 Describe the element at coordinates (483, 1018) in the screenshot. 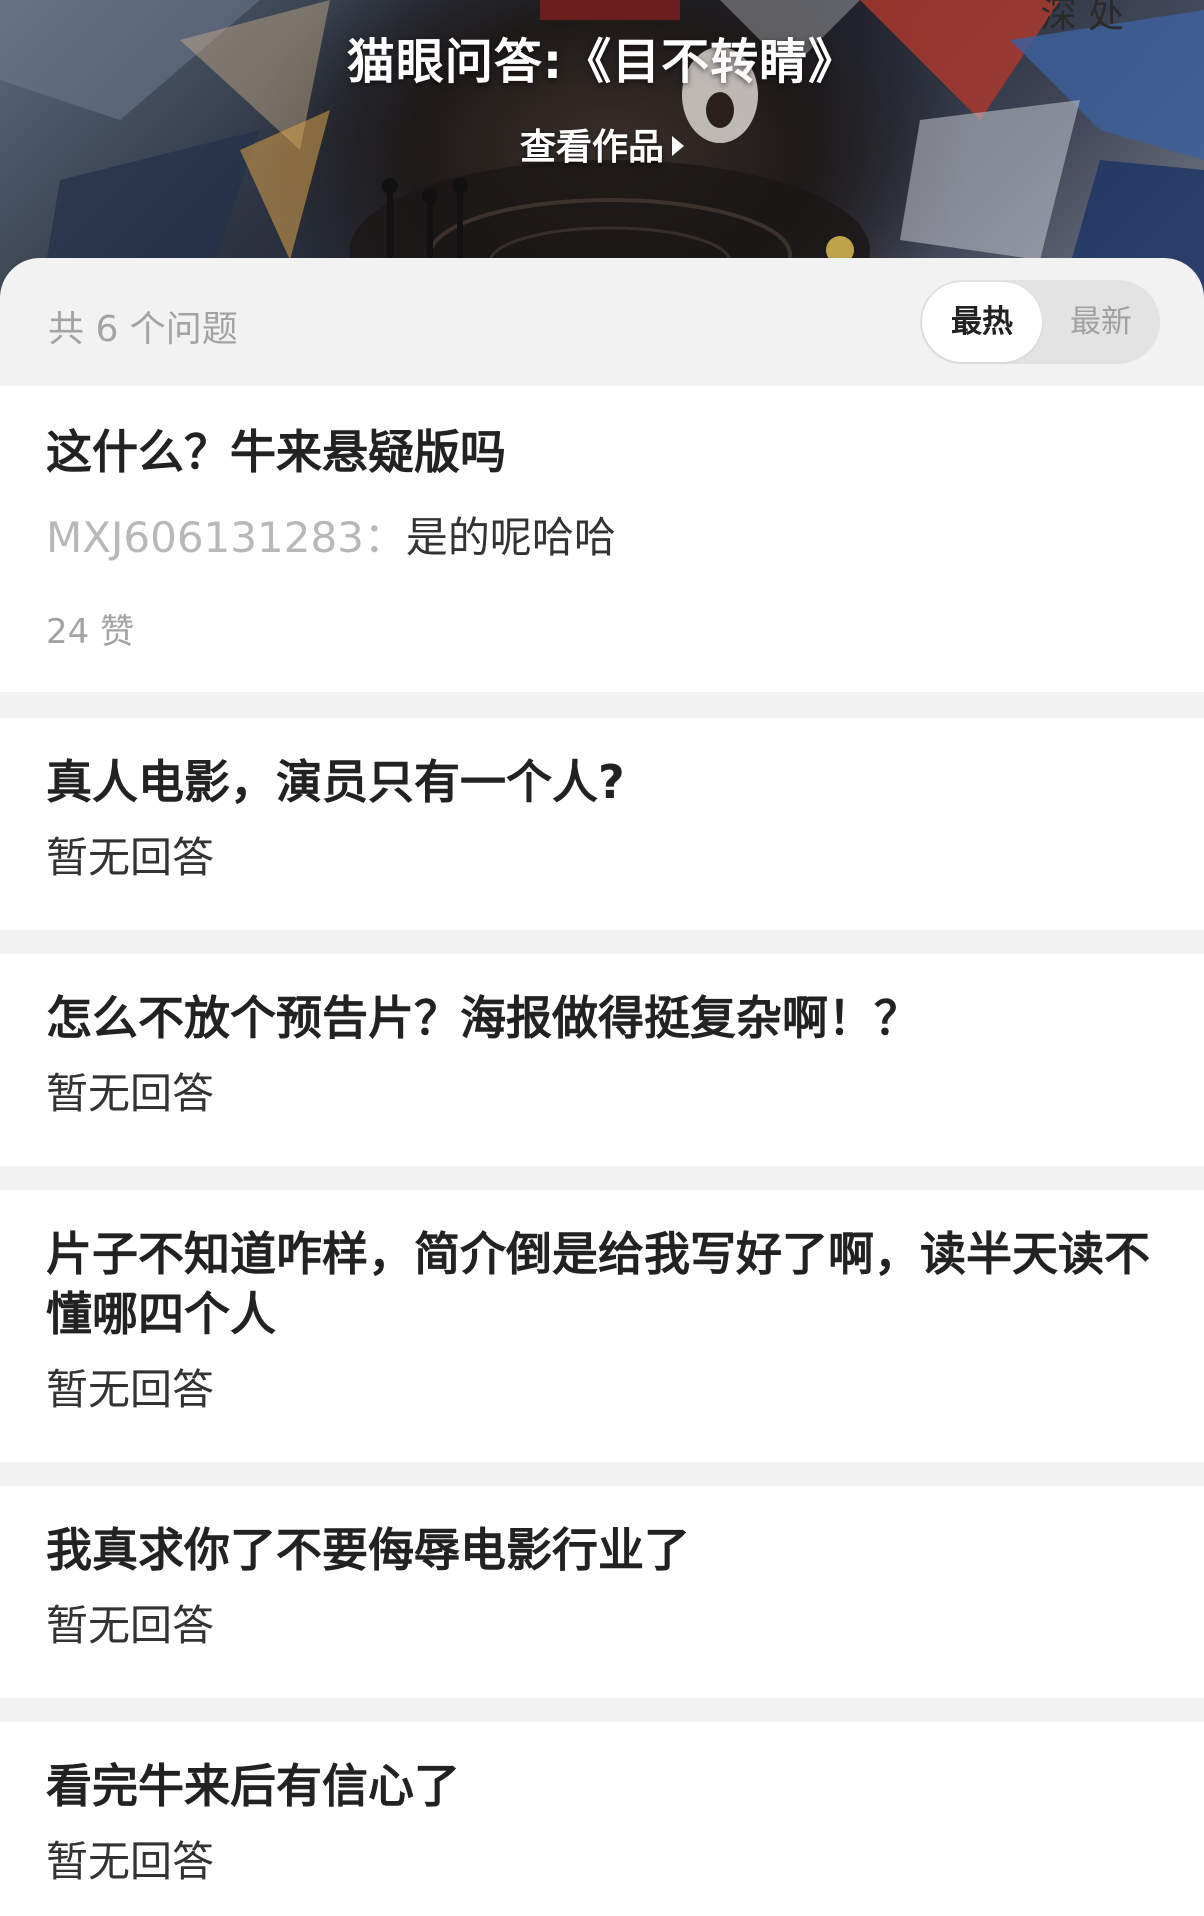

I see `question-title: 怎么不放个预告片？海报做得挺复杂啊！？` at that location.